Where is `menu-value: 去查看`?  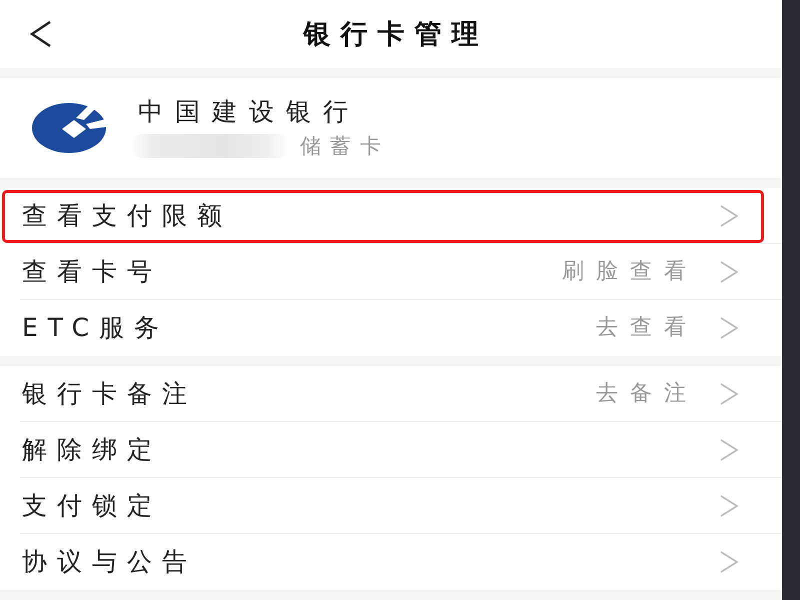
menu-value: 去查看 is located at coordinates (647, 328).